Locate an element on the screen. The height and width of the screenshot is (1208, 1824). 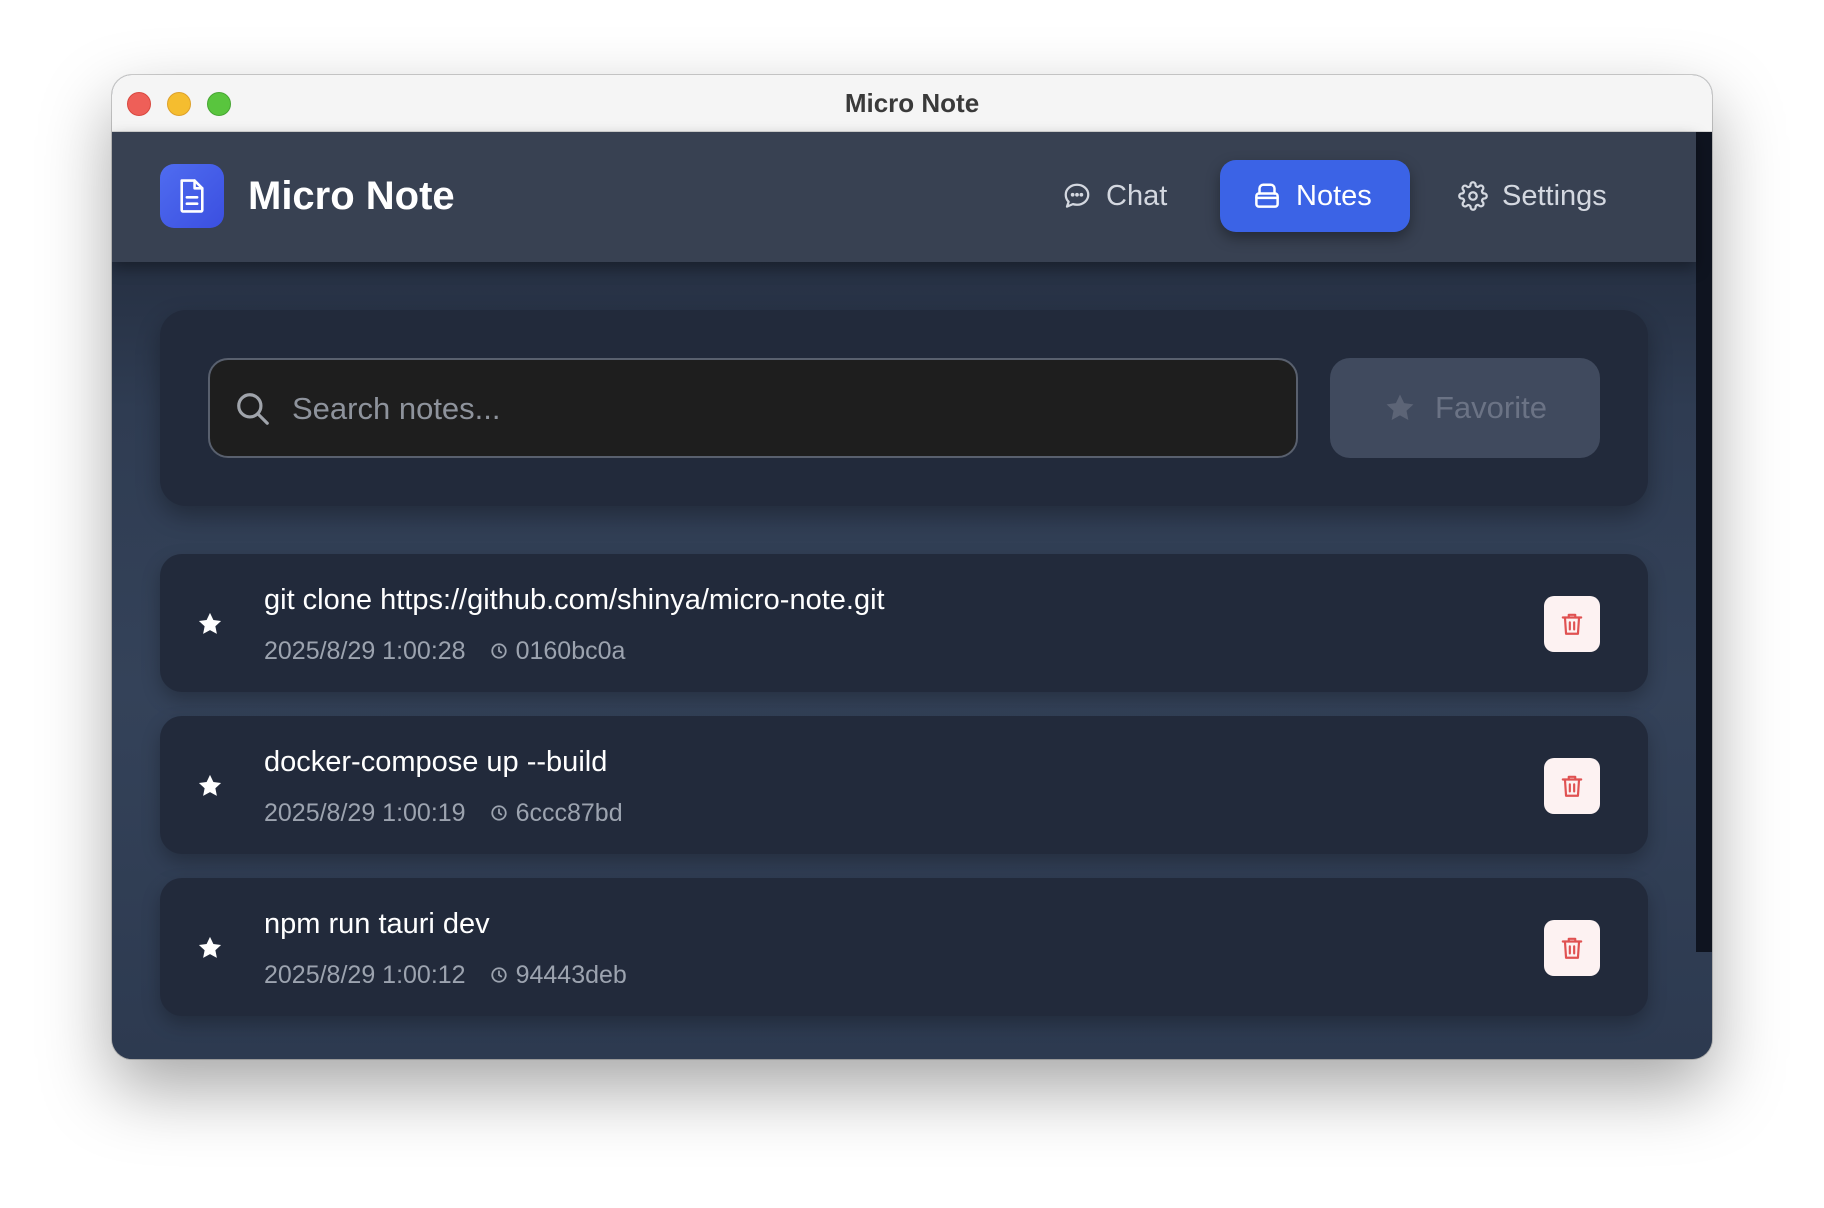
window-title: Micro Note is located at coordinates (912, 103).